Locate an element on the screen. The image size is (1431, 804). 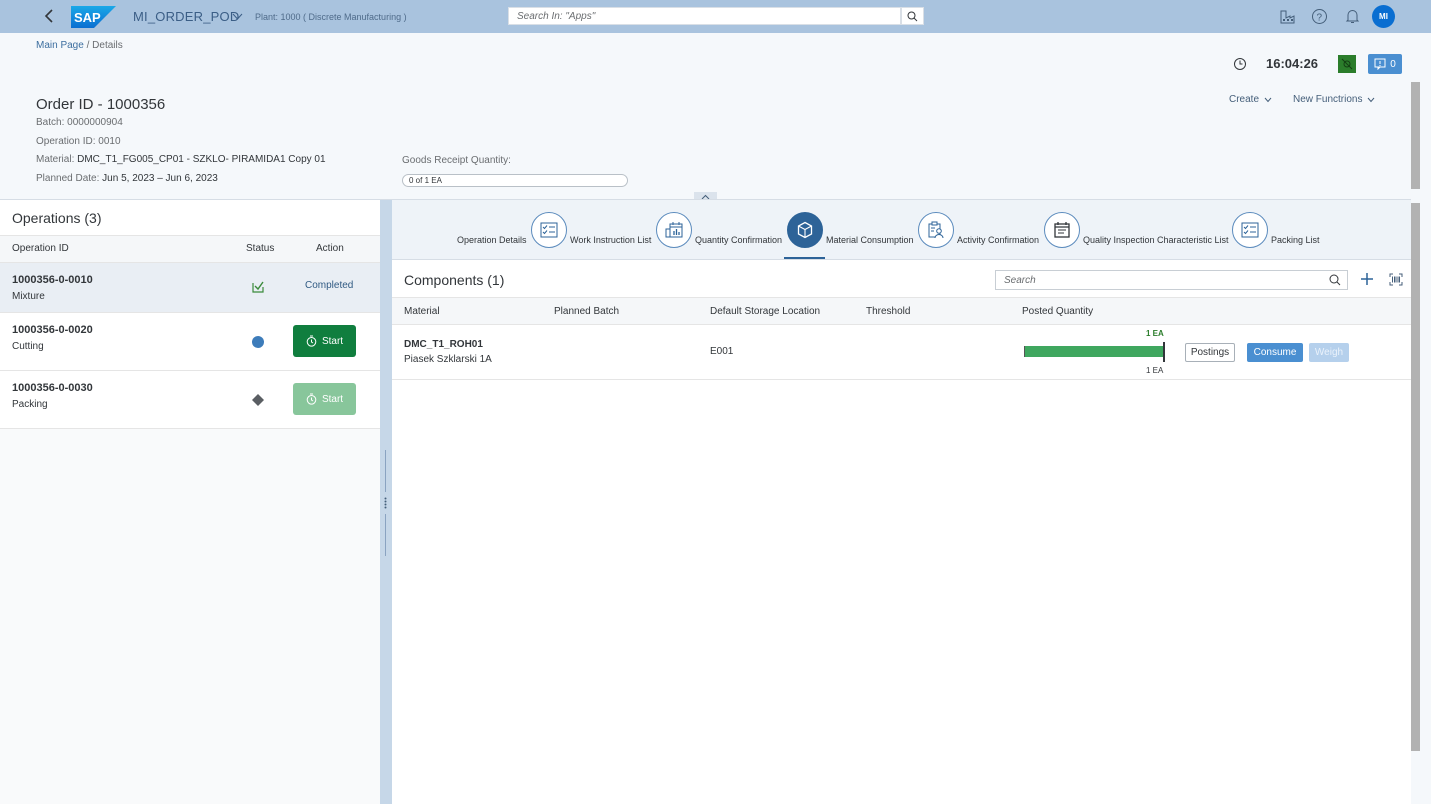
tab-quality-inspection-characteristic-list: Quality Inspection Characteristic List is located at coordinates (1156, 240).